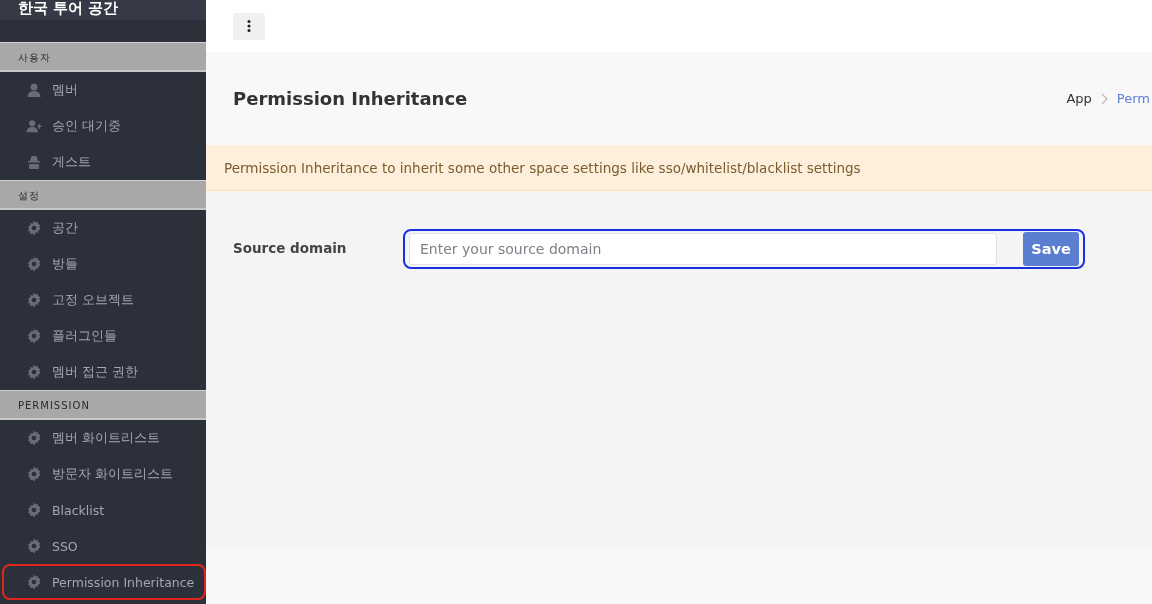  What do you see at coordinates (103, 300) in the screenshot?
I see `sidebar-item: 고정 오브젝트` at bounding box center [103, 300].